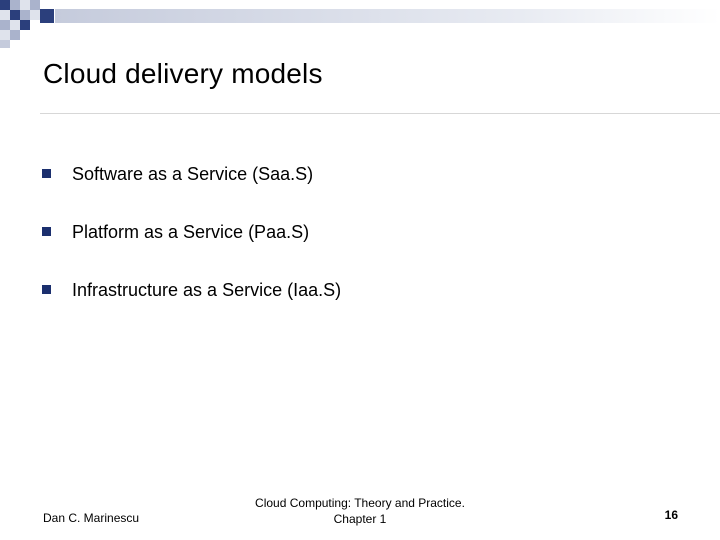  What do you see at coordinates (191, 232) in the screenshot?
I see `bullet-text: Platform as a Service (Paa.S)` at bounding box center [191, 232].